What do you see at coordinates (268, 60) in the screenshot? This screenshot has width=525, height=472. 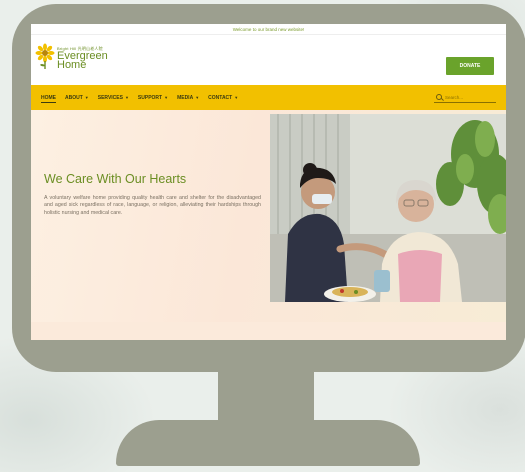 I see `site-header: Bright Hill 光明山老人院 Evergreen Home DONATE` at bounding box center [268, 60].